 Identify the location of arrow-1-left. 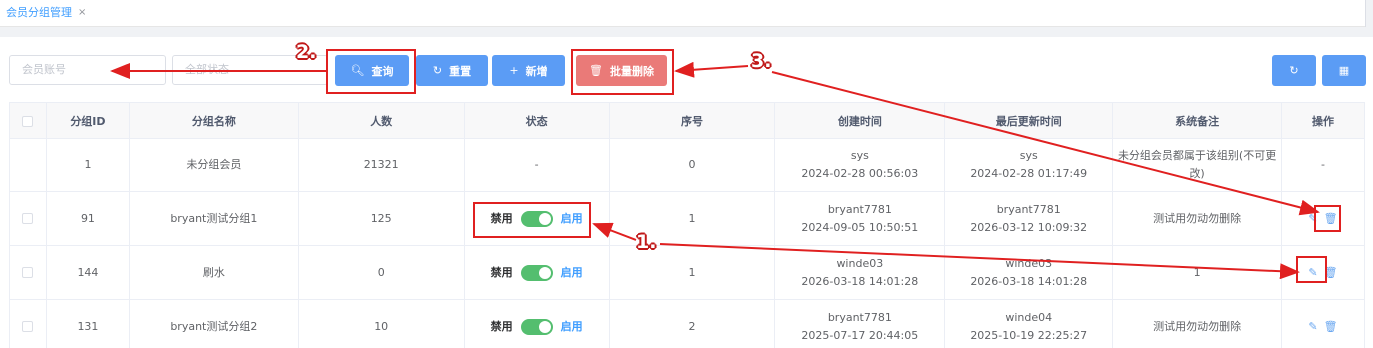
(614, 231).